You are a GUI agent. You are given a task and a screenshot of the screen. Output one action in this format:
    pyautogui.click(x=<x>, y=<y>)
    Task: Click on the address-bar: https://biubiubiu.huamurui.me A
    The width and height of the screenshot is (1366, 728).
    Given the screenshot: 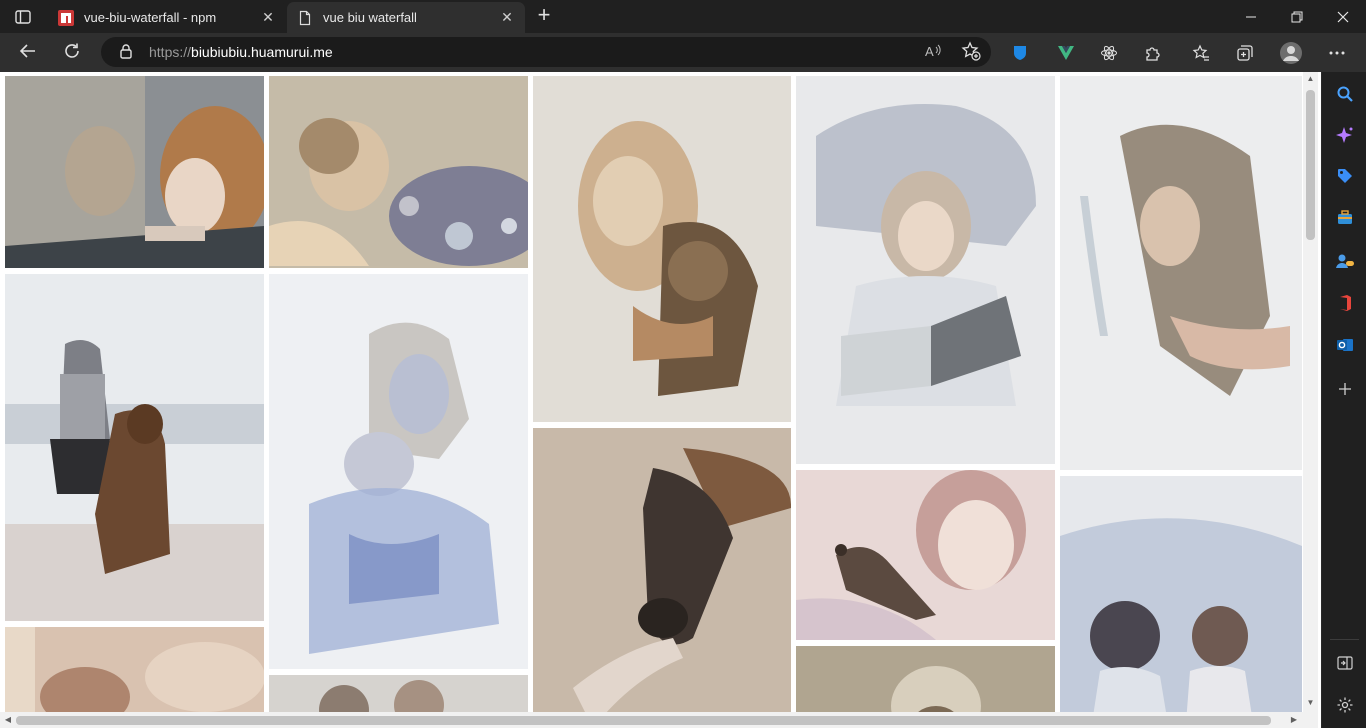 What is the action you would take?
    pyautogui.click(x=546, y=52)
    